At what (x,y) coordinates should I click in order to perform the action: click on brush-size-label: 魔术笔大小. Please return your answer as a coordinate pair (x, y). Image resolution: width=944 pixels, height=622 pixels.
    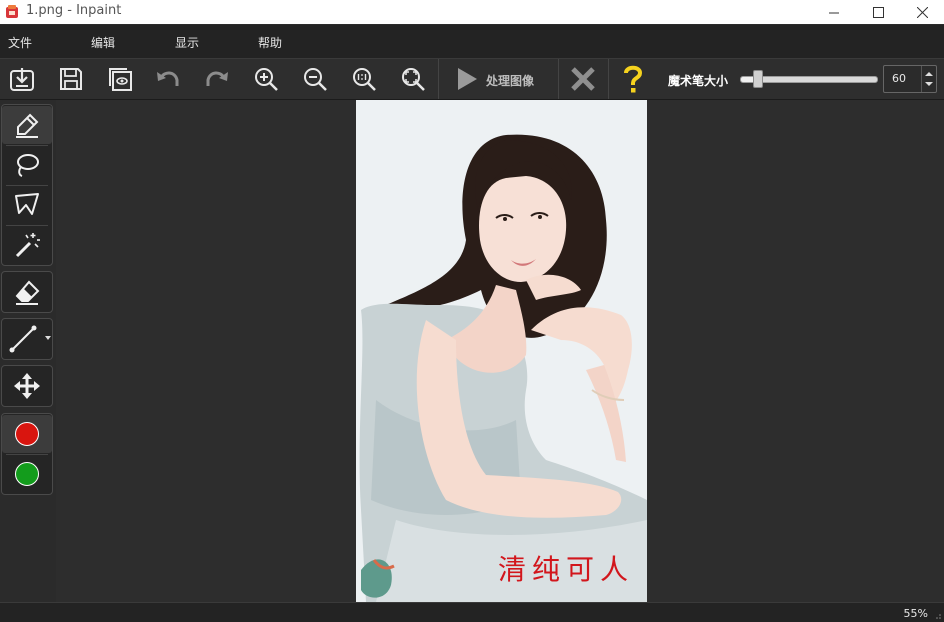
    Looking at the image, I should click on (698, 81).